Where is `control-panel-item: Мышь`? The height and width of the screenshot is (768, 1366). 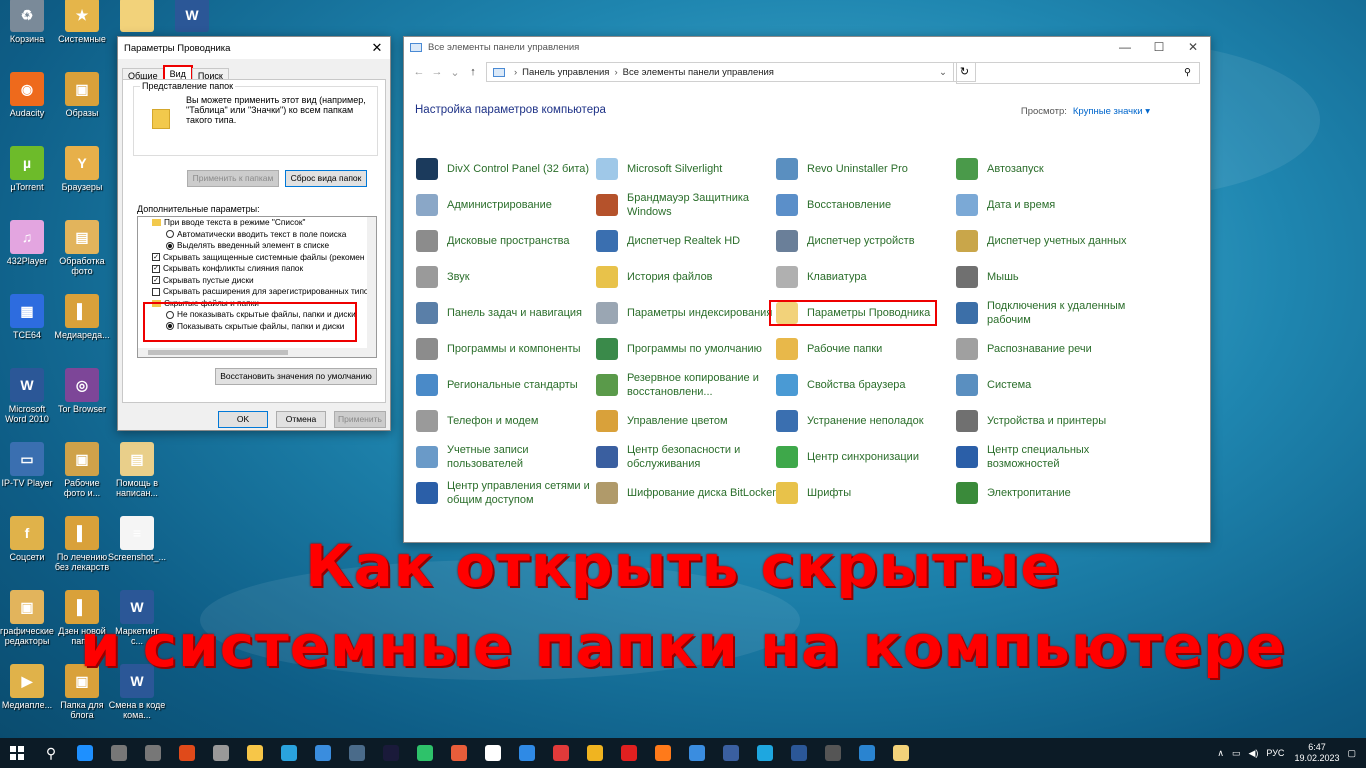 control-panel-item: Мышь is located at coordinates (1046, 277).